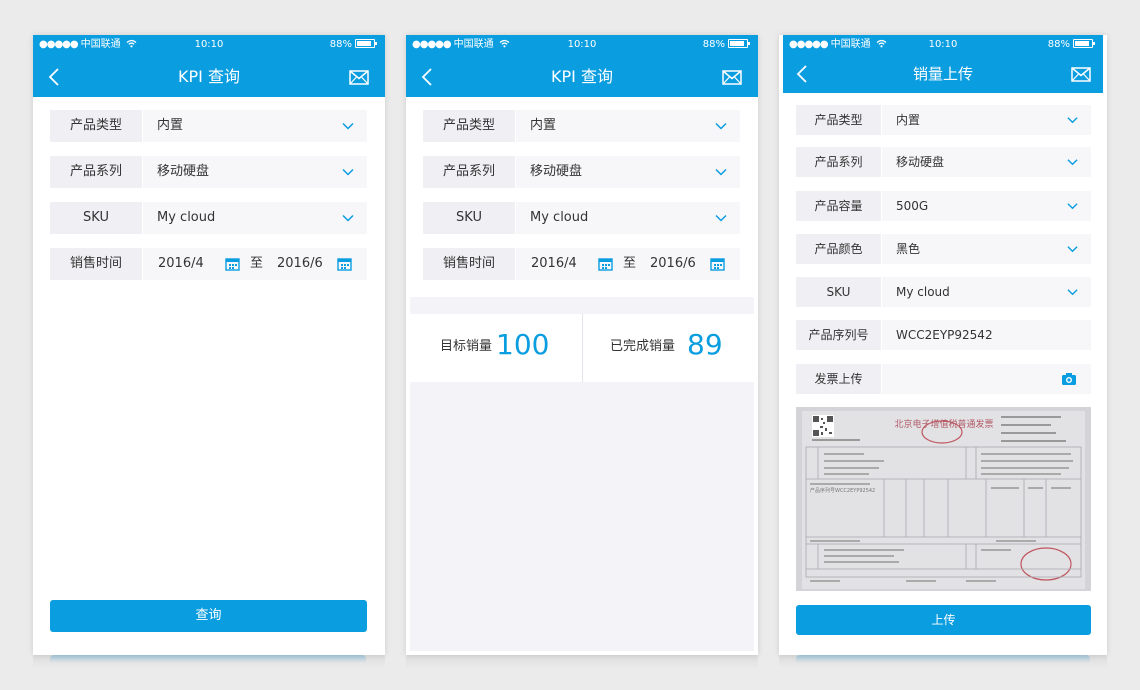  I want to click on target-sales: 目标销量 100, so click(494, 344).